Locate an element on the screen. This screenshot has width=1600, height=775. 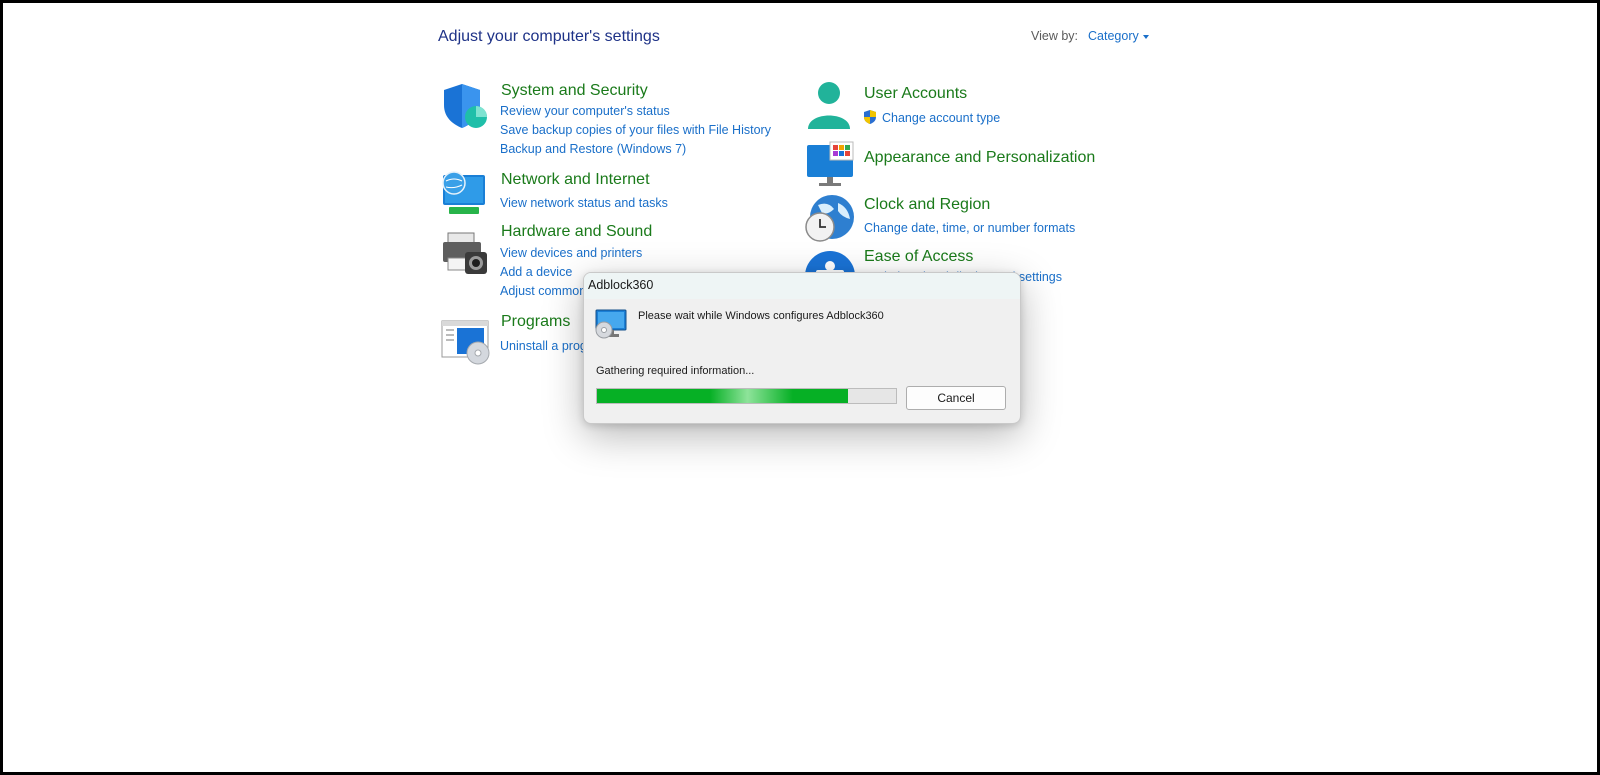
view-by: View by: Category is located at coordinates (1090, 36).